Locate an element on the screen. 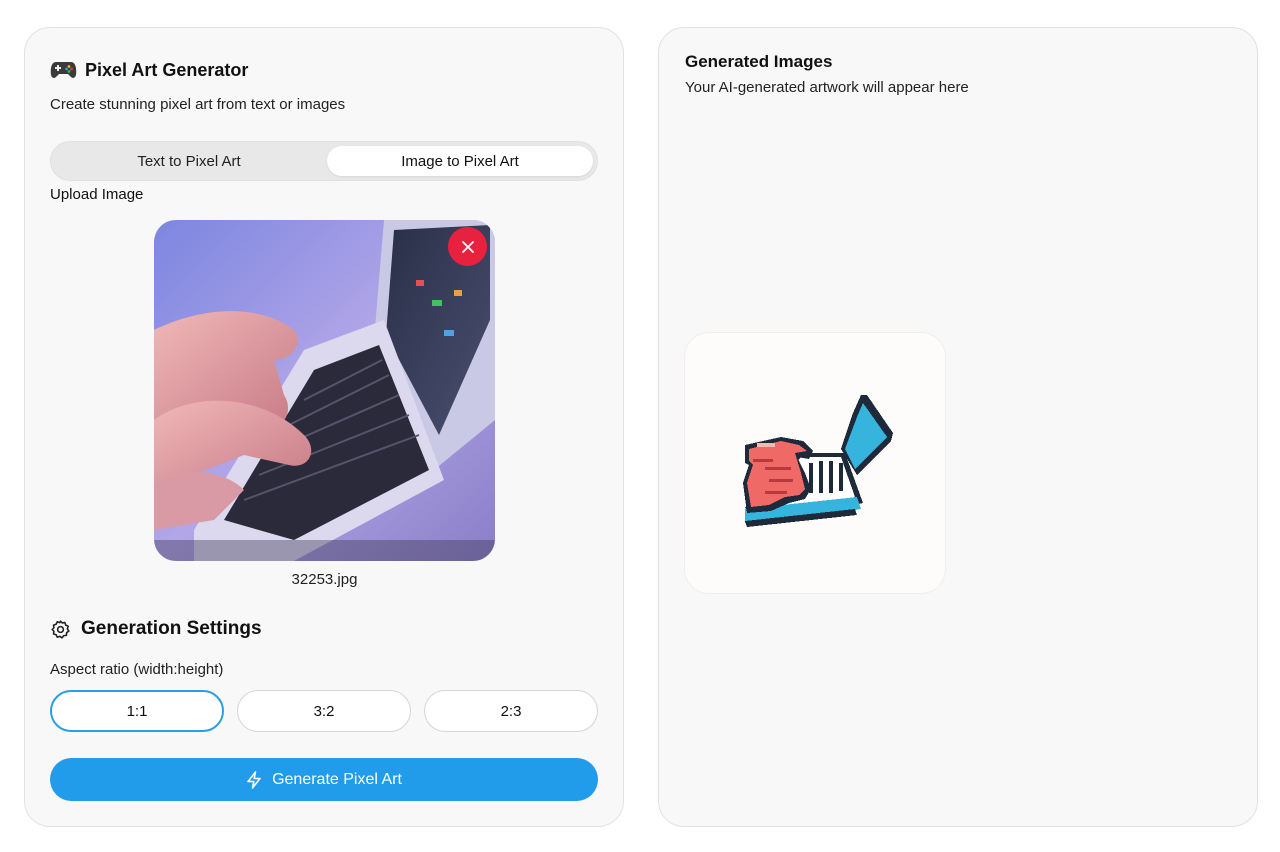 This screenshot has height=852, width=1280. gear-icon is located at coordinates (60, 629).